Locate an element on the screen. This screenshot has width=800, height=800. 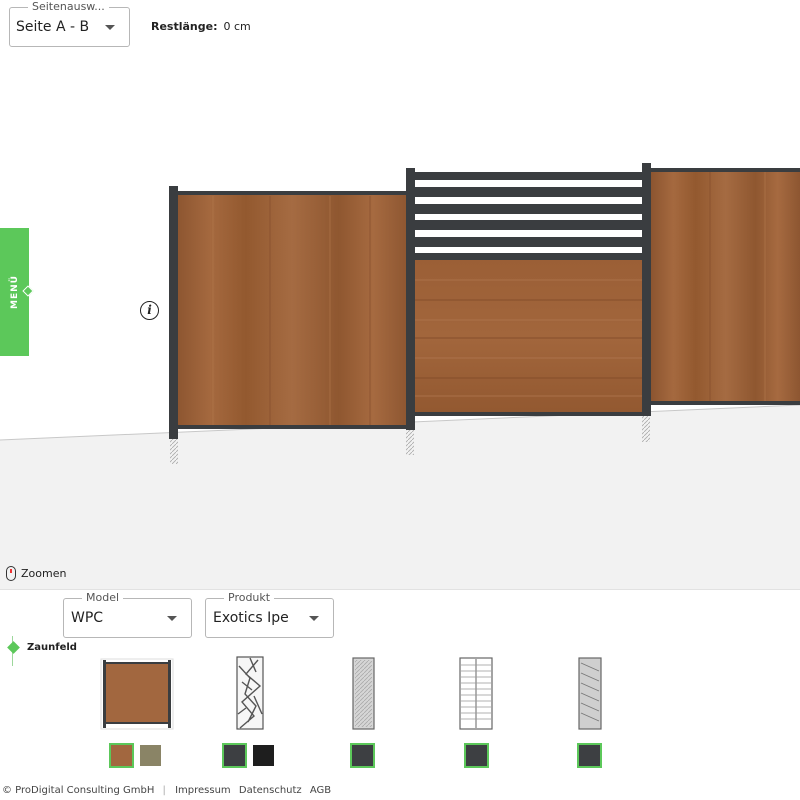
footer-link-datenschutz: Datenschutz is located at coordinates (270, 790).